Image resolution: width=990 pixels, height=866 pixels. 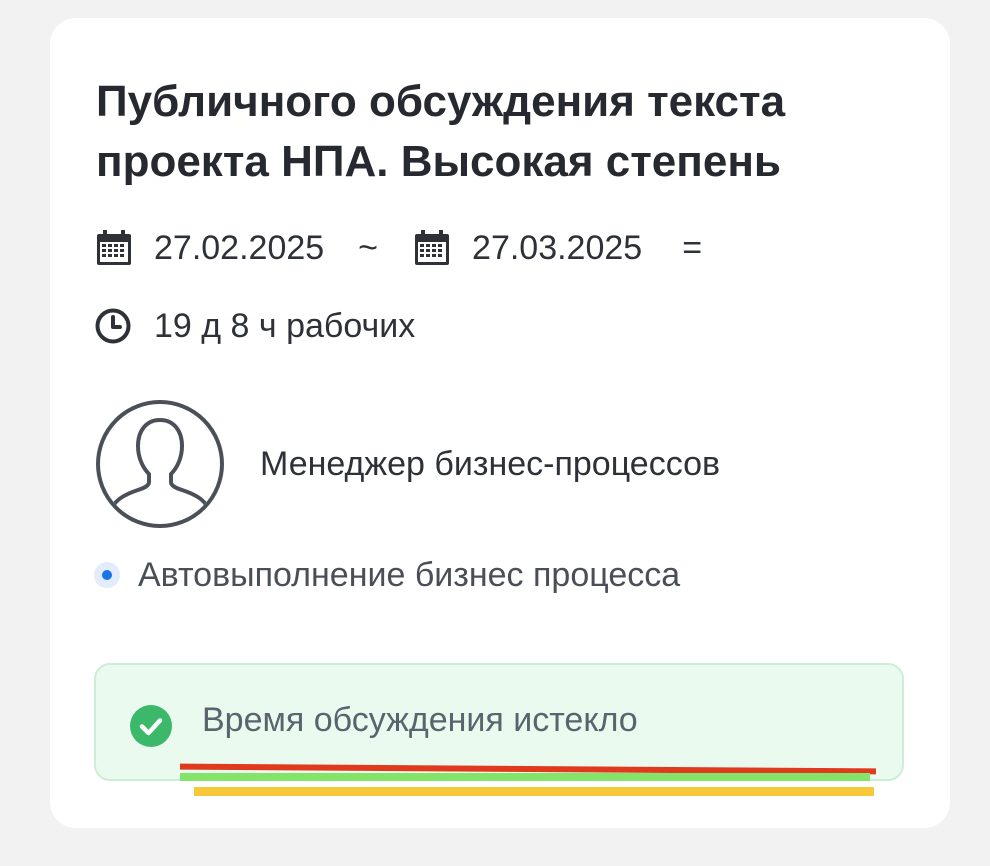 What do you see at coordinates (409, 574) in the screenshot?
I see `status-text: Автовыполнение бизнес процесса` at bounding box center [409, 574].